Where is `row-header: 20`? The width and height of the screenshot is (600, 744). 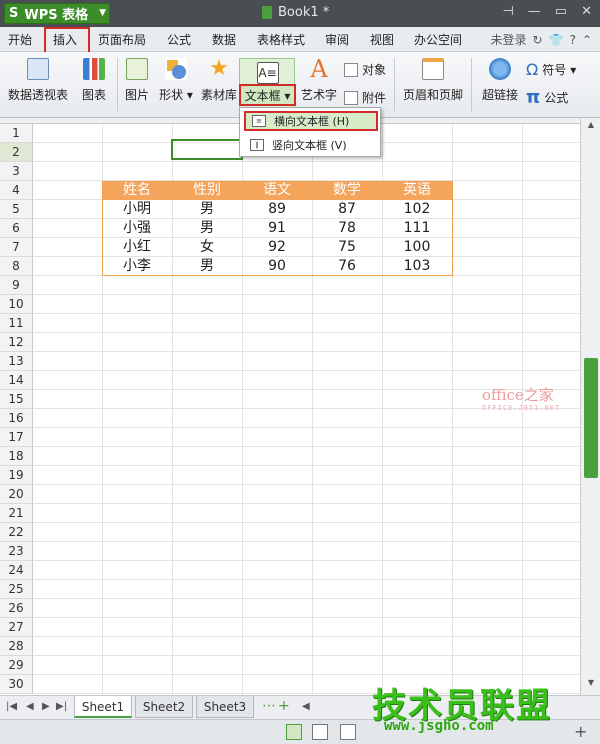 row-header: 20 is located at coordinates (16, 494).